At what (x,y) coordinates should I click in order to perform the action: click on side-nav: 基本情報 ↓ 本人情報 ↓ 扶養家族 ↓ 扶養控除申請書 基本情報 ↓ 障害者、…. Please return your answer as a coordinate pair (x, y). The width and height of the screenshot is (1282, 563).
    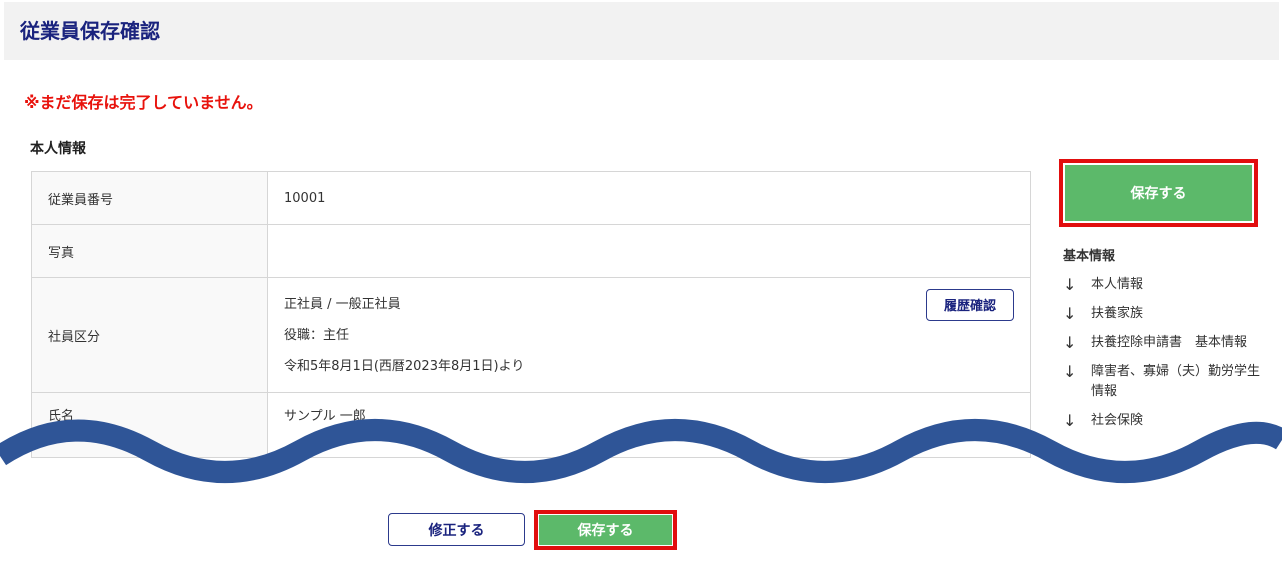
    Looking at the image, I should click on (1163, 343).